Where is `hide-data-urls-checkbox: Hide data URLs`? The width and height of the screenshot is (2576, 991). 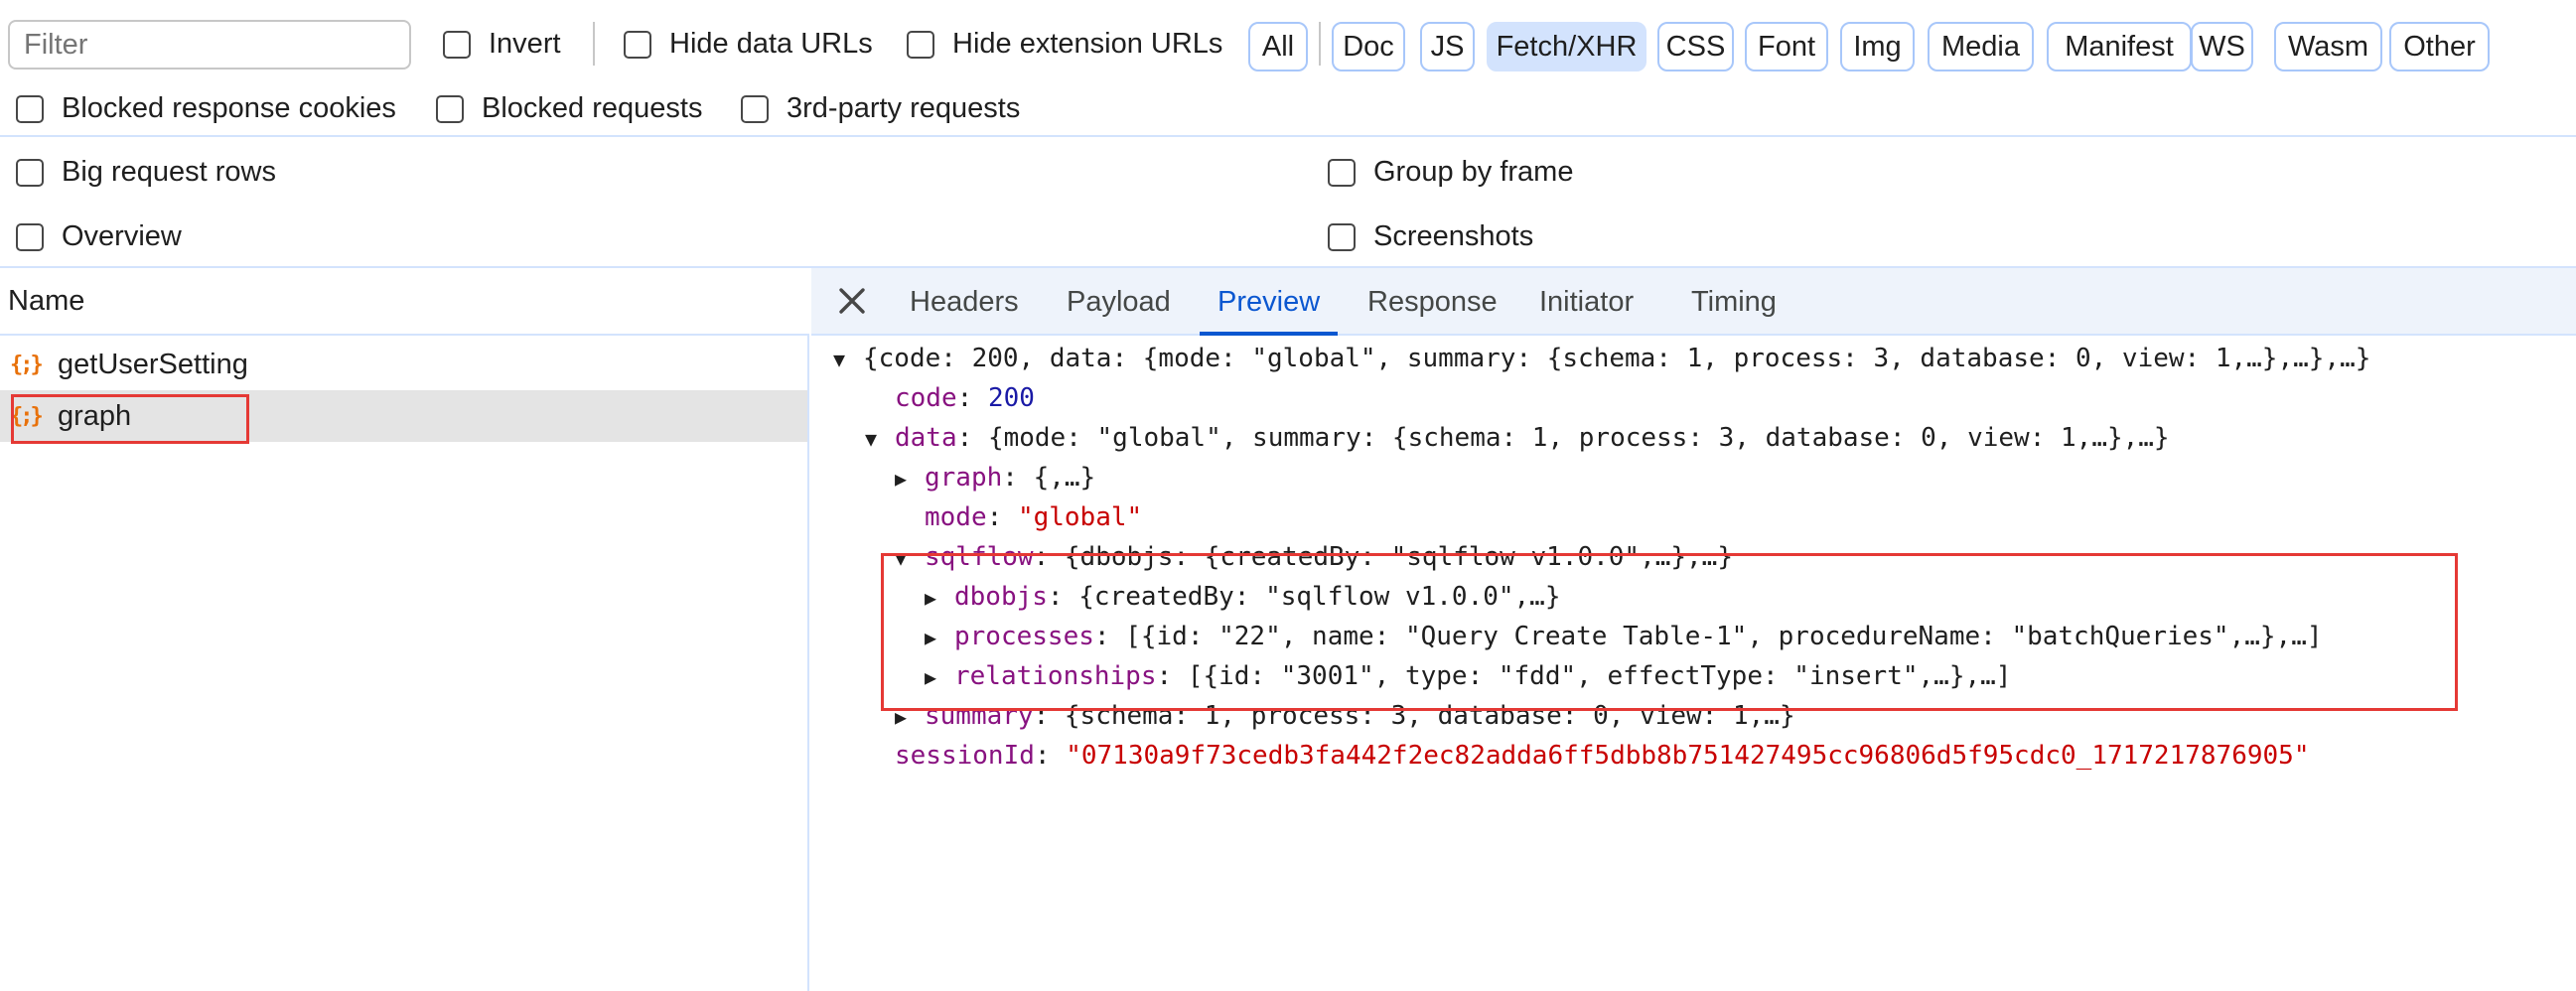 hide-data-urls-checkbox: Hide data URLs is located at coordinates (748, 45).